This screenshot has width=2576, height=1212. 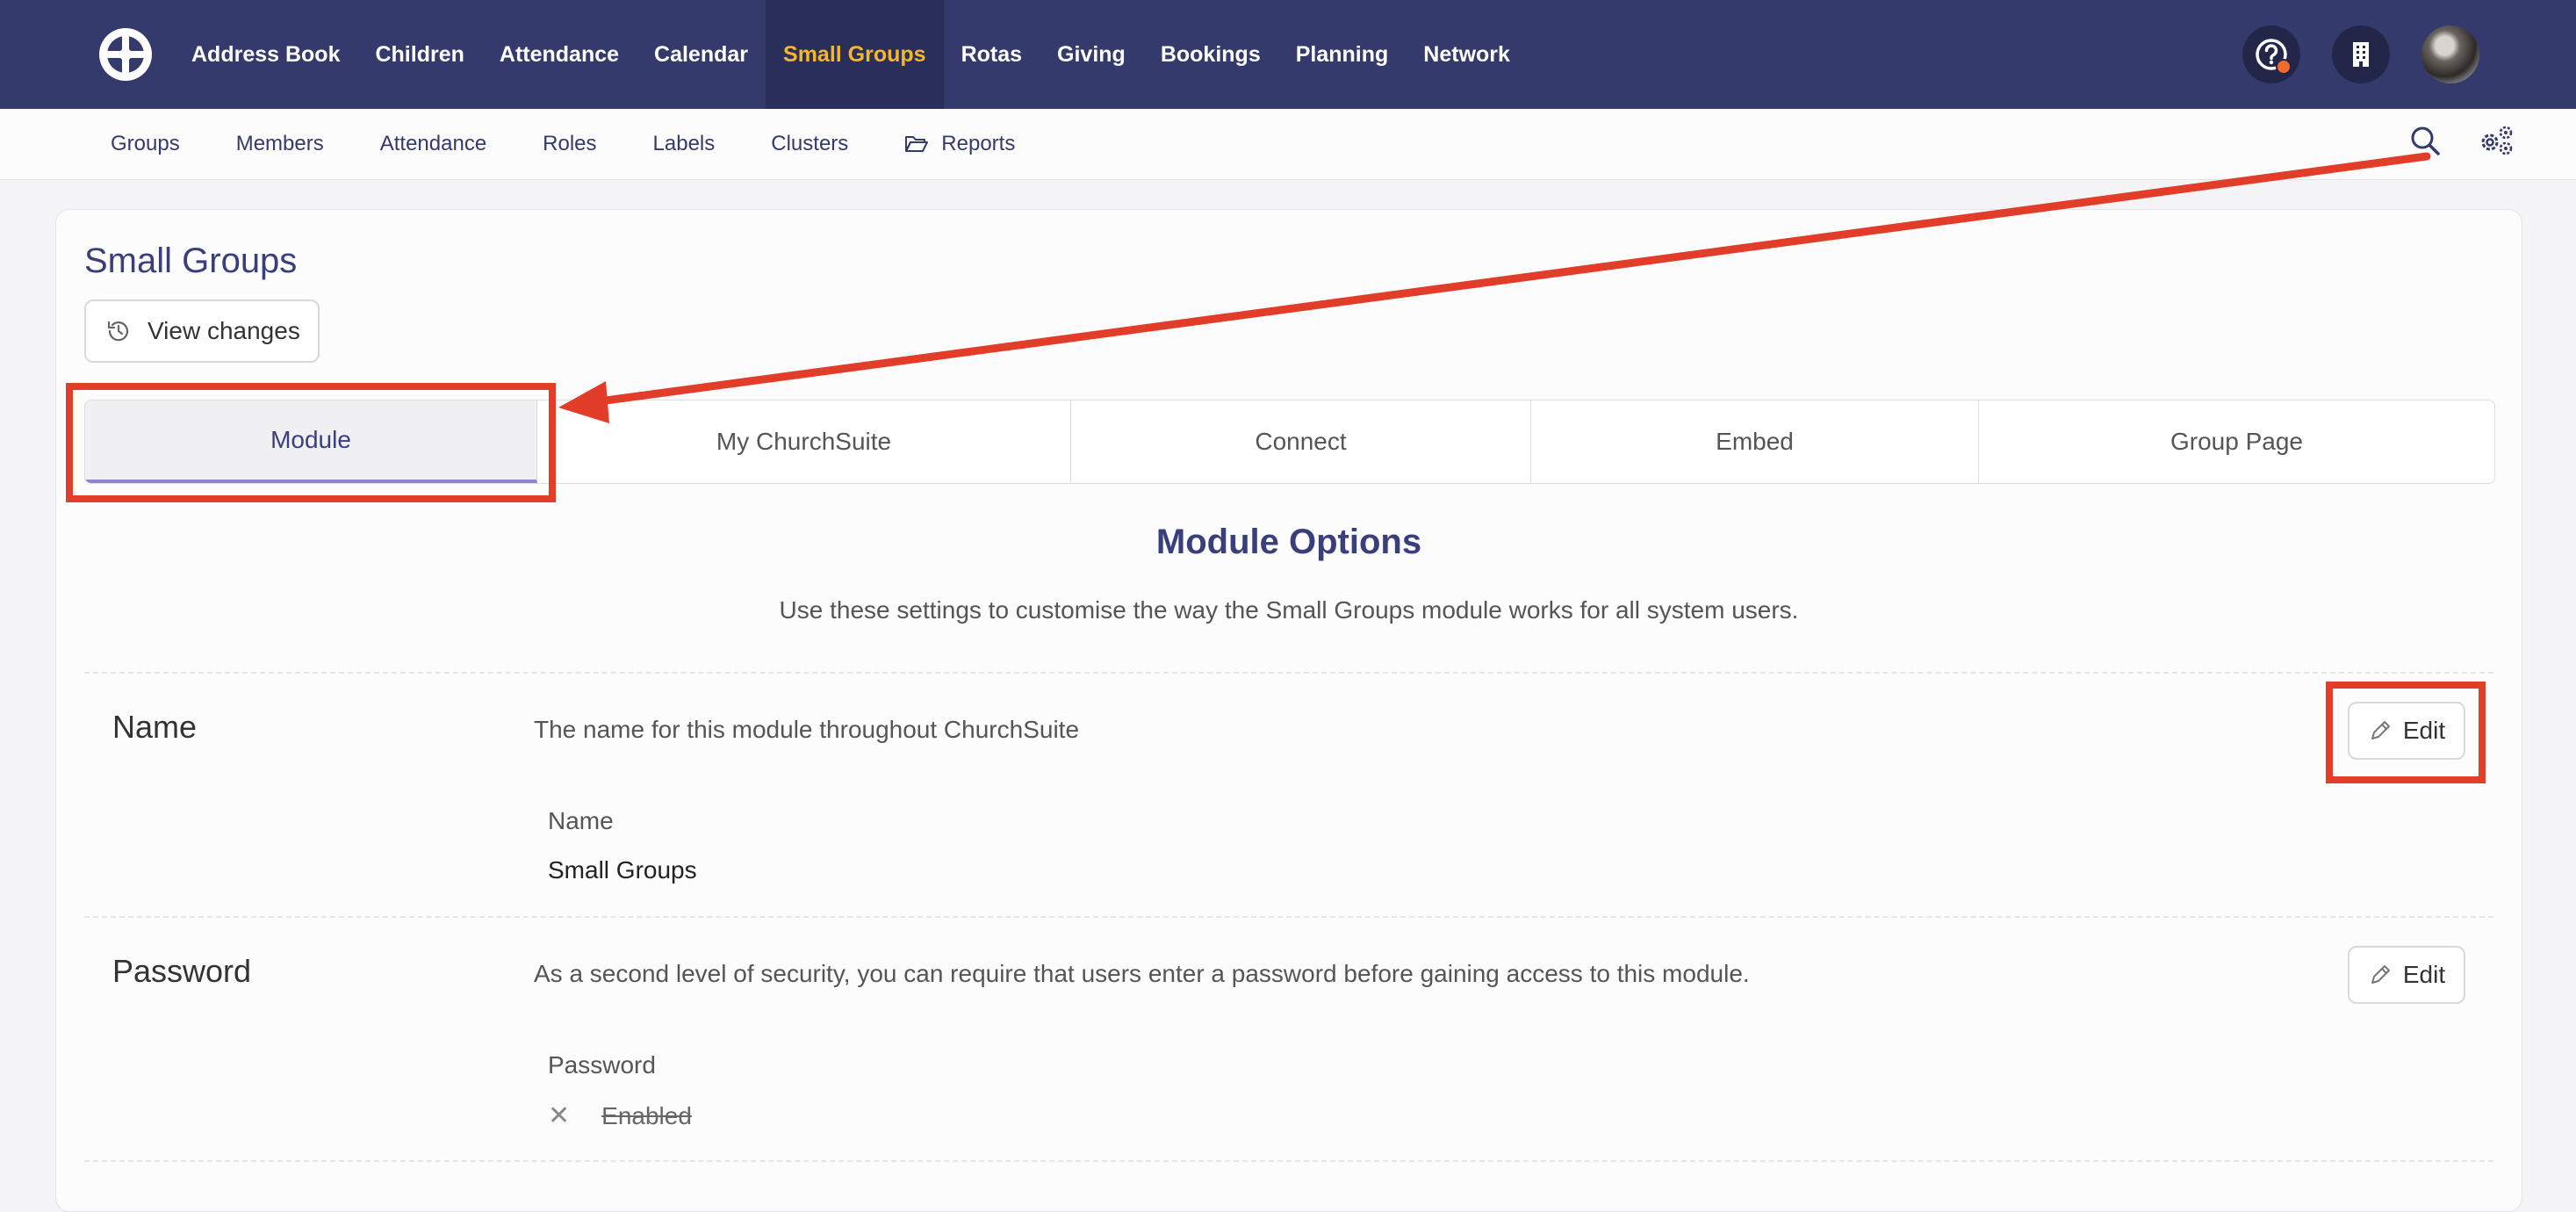 What do you see at coordinates (419, 54) in the screenshot?
I see `topnav-item-children: Children` at bounding box center [419, 54].